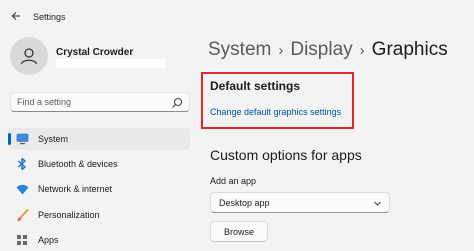  Describe the element at coordinates (286, 155) in the screenshot. I see `custom-options-title: Custom options for apps` at that location.